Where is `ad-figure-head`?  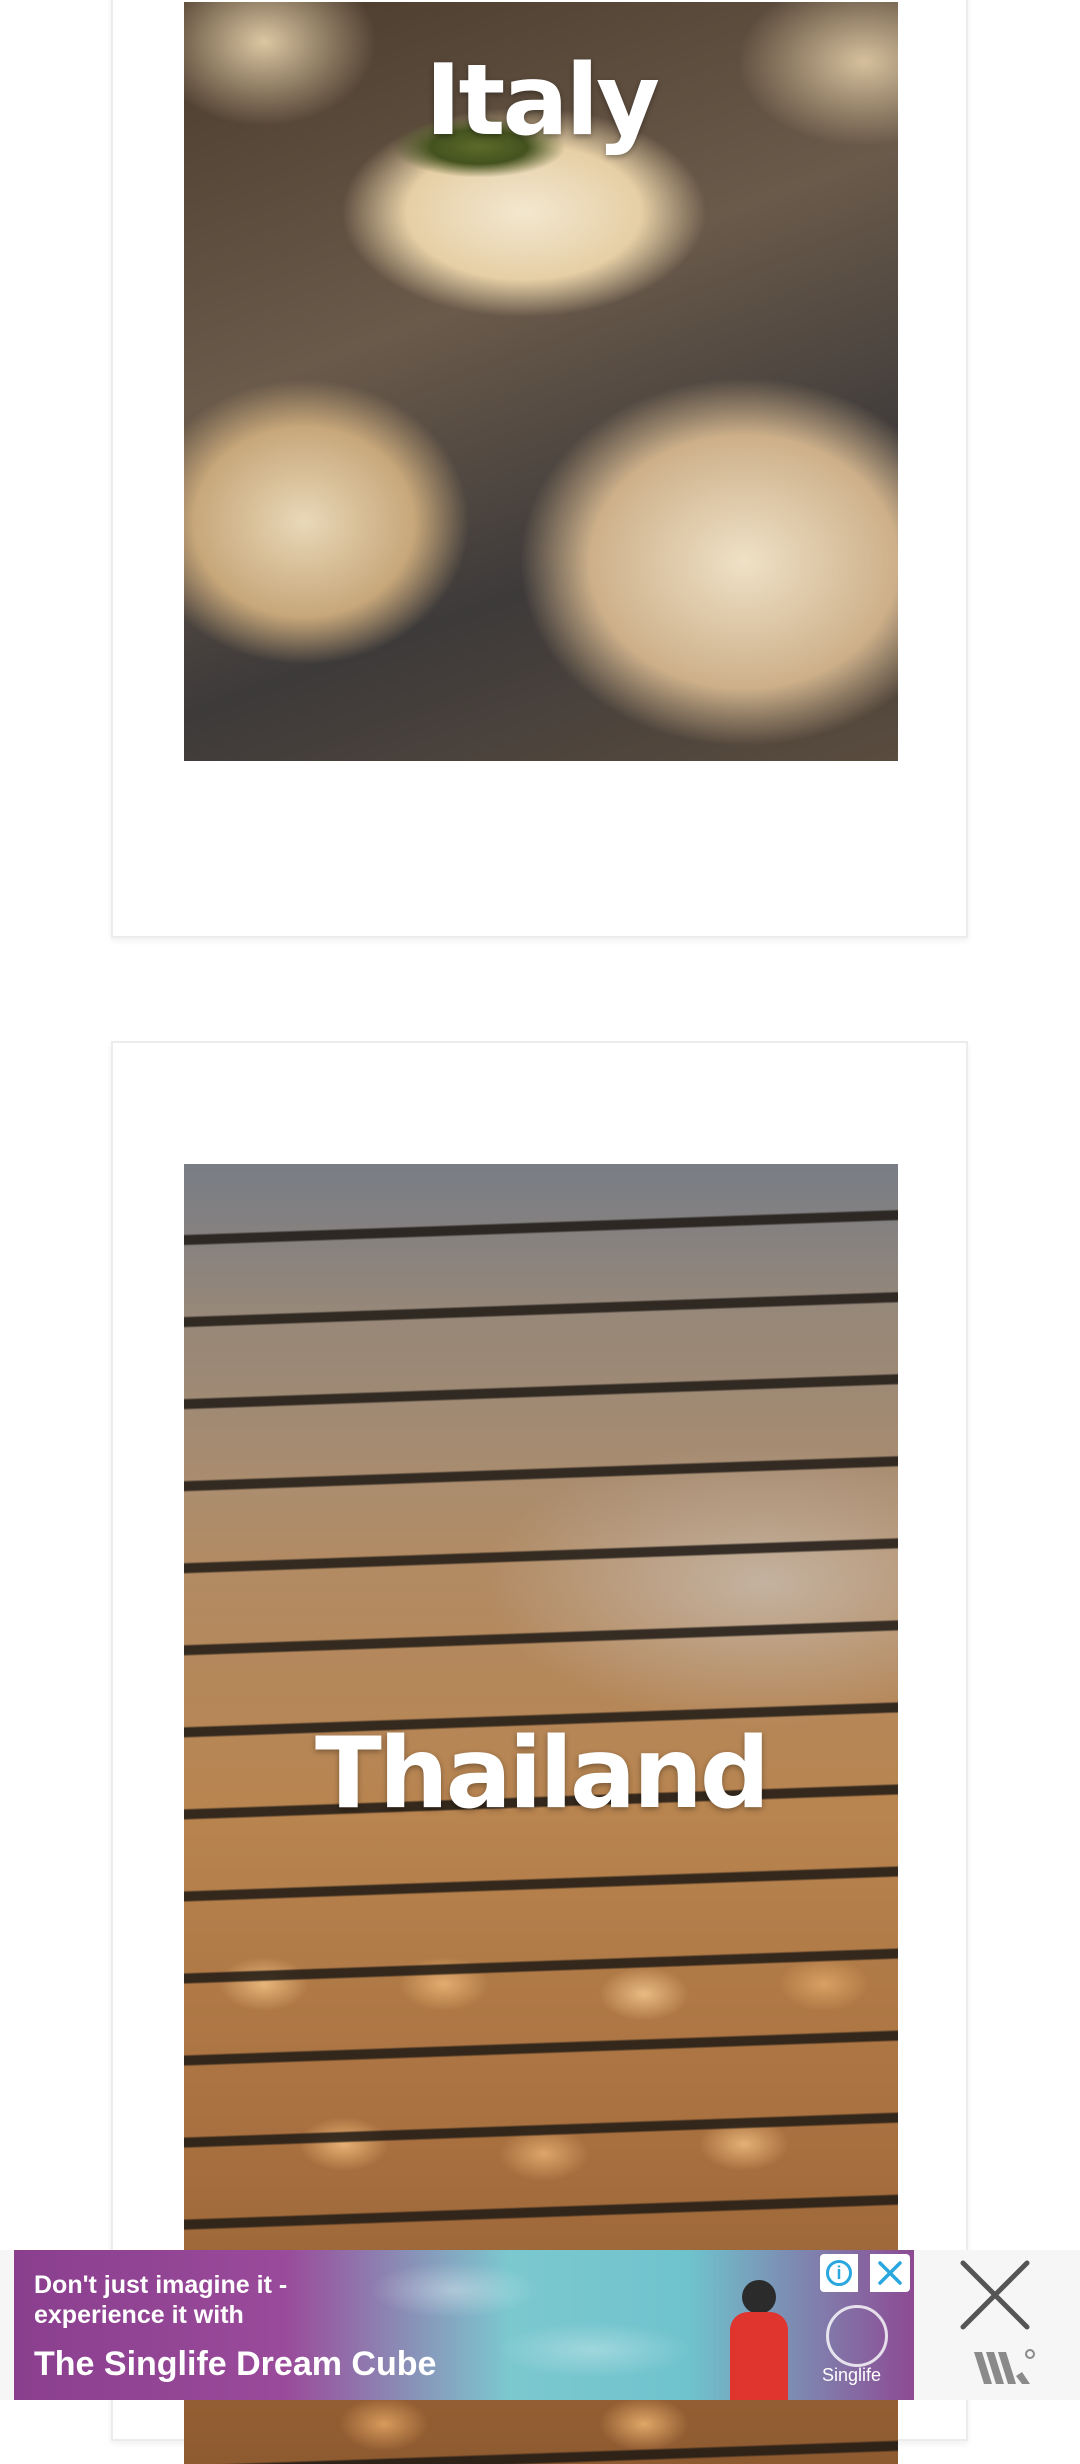
ad-figure-head is located at coordinates (759, 2297).